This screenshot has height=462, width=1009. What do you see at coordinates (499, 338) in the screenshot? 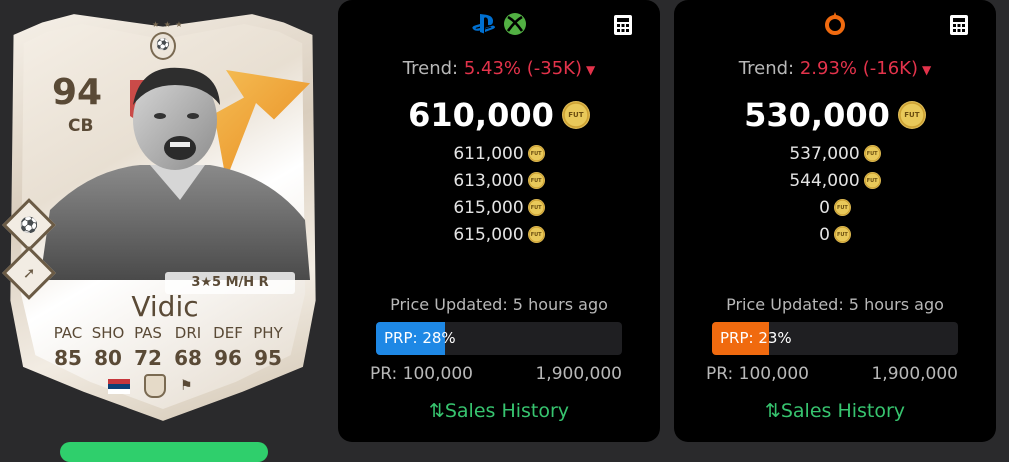
I see `prp-progress-bar: PRP: 28%` at bounding box center [499, 338].